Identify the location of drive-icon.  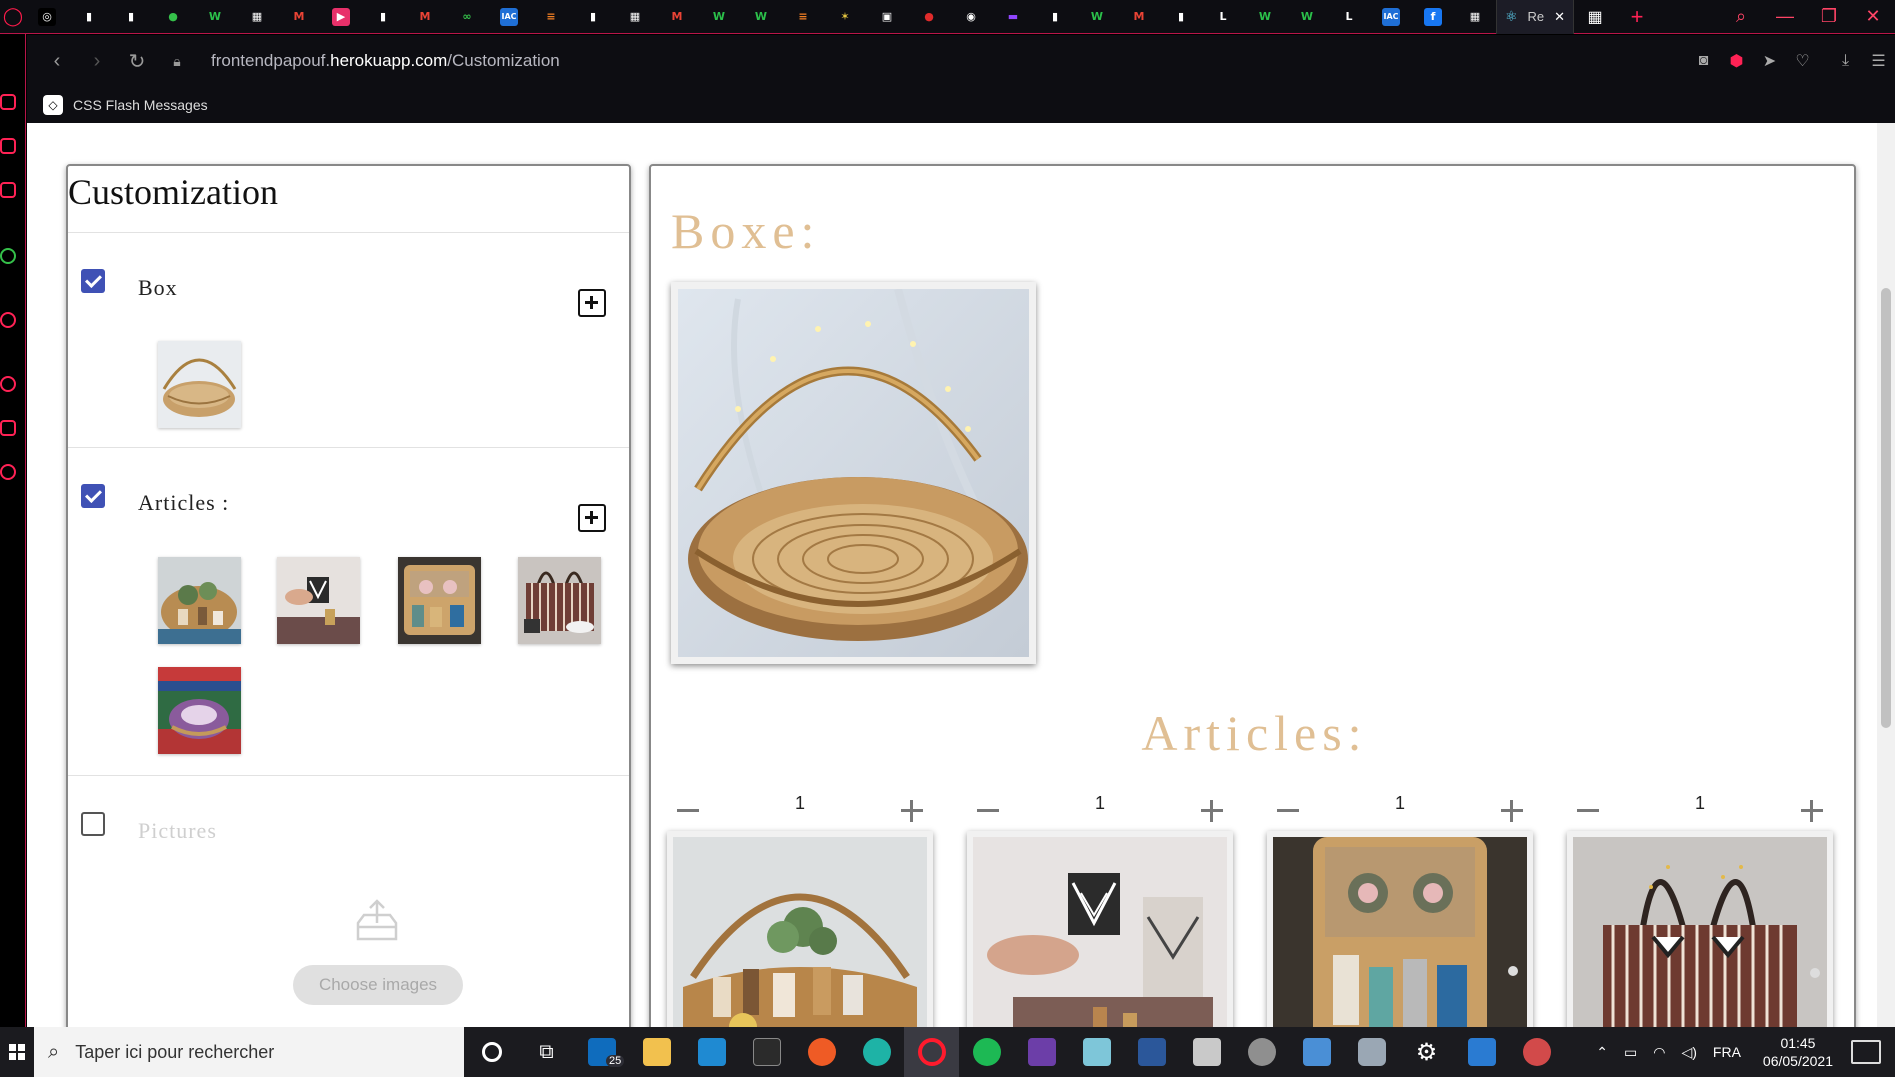
(1206, 1052).